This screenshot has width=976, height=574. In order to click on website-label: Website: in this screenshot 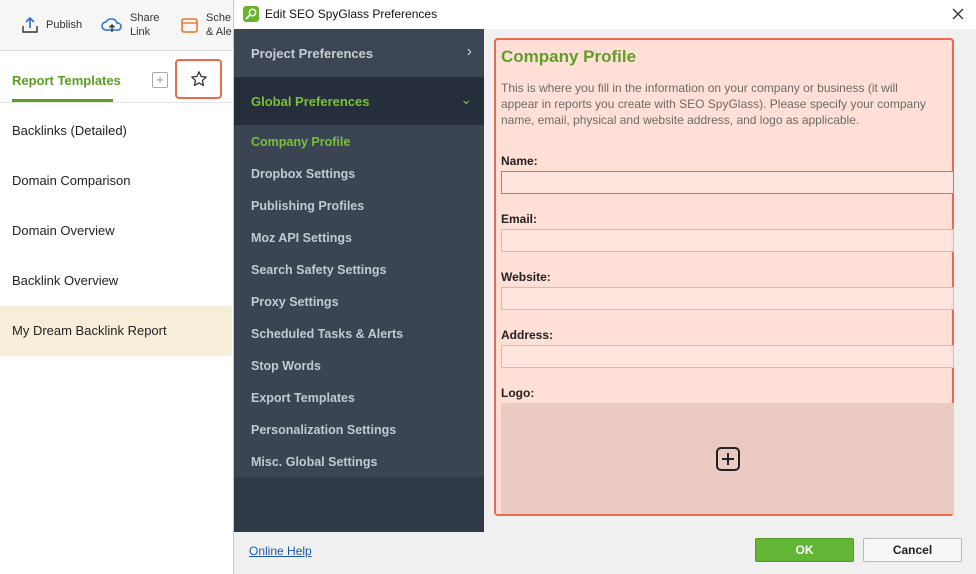, I will do `click(526, 277)`.